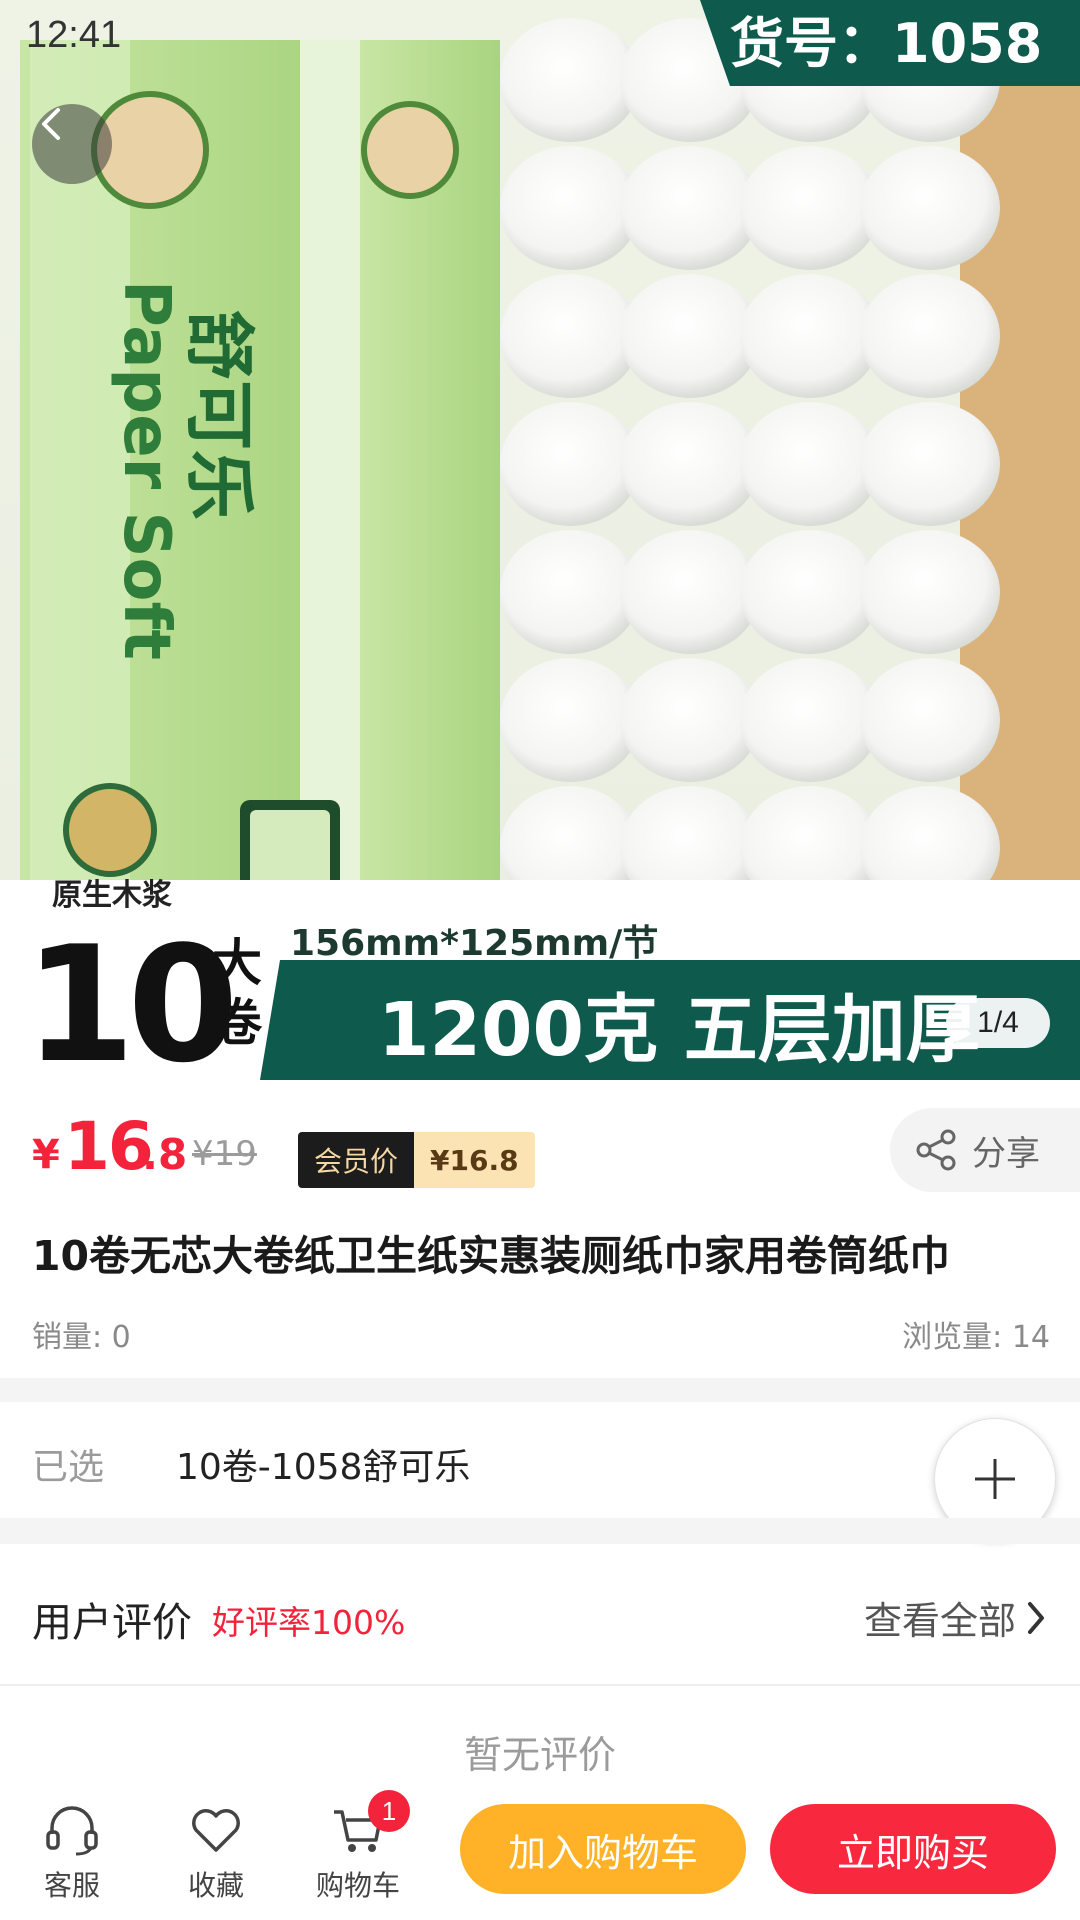  I want to click on add-to-cart-button: 加入购物车, so click(603, 1849).